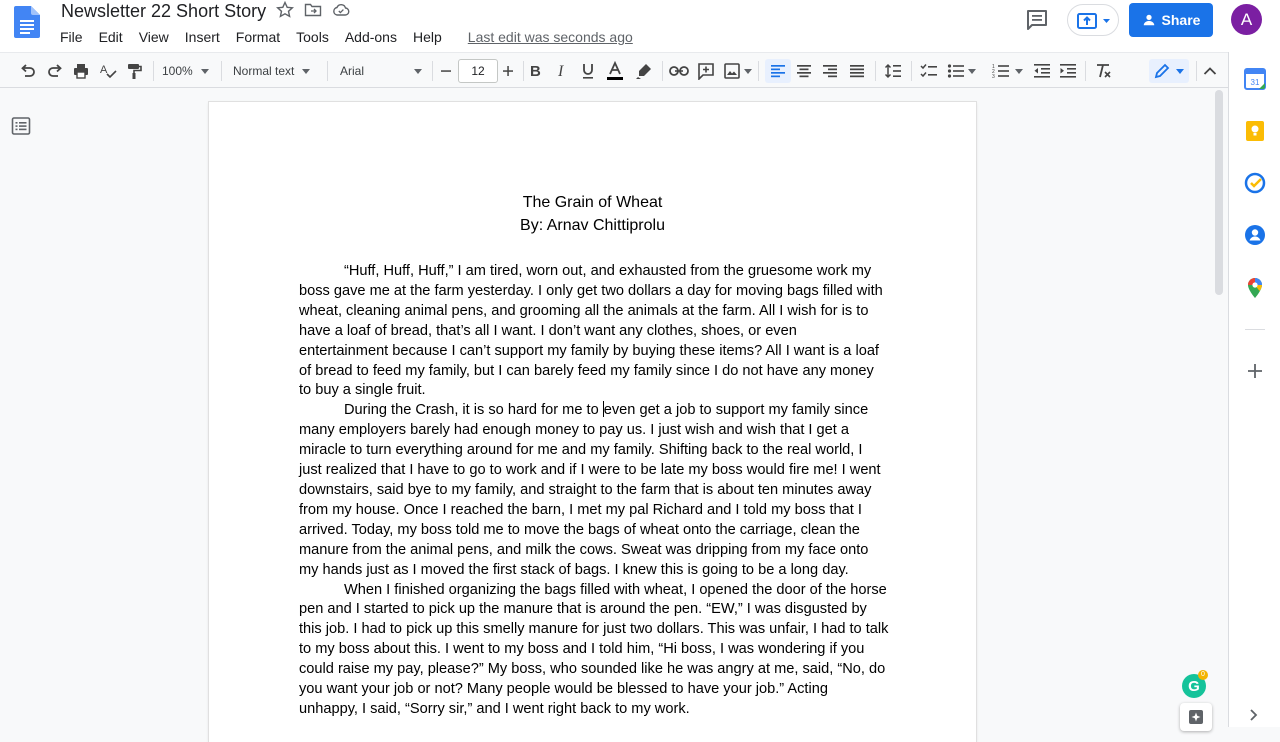 This screenshot has height=742, width=1280. I want to click on decrease-indent-icon, so click(1042, 71).